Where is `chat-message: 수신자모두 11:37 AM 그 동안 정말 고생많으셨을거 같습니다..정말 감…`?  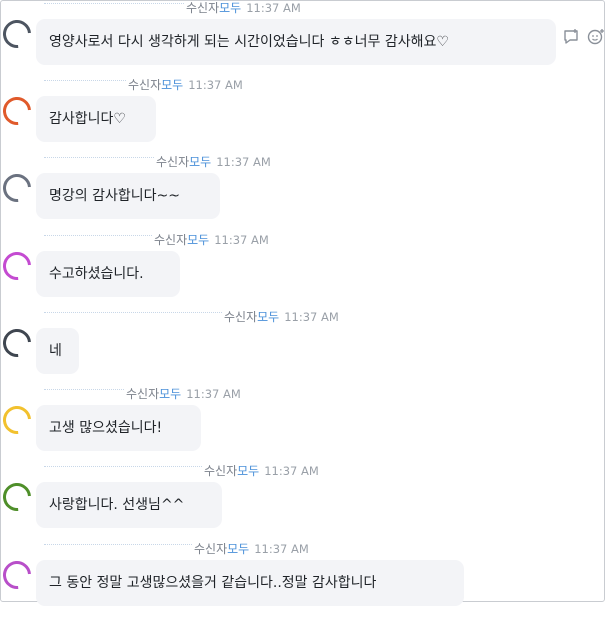 chat-message: 수신자모두 11:37 AM 그 동안 정말 고생많으셨을거 같습니다..정말 감… is located at coordinates (303, 579).